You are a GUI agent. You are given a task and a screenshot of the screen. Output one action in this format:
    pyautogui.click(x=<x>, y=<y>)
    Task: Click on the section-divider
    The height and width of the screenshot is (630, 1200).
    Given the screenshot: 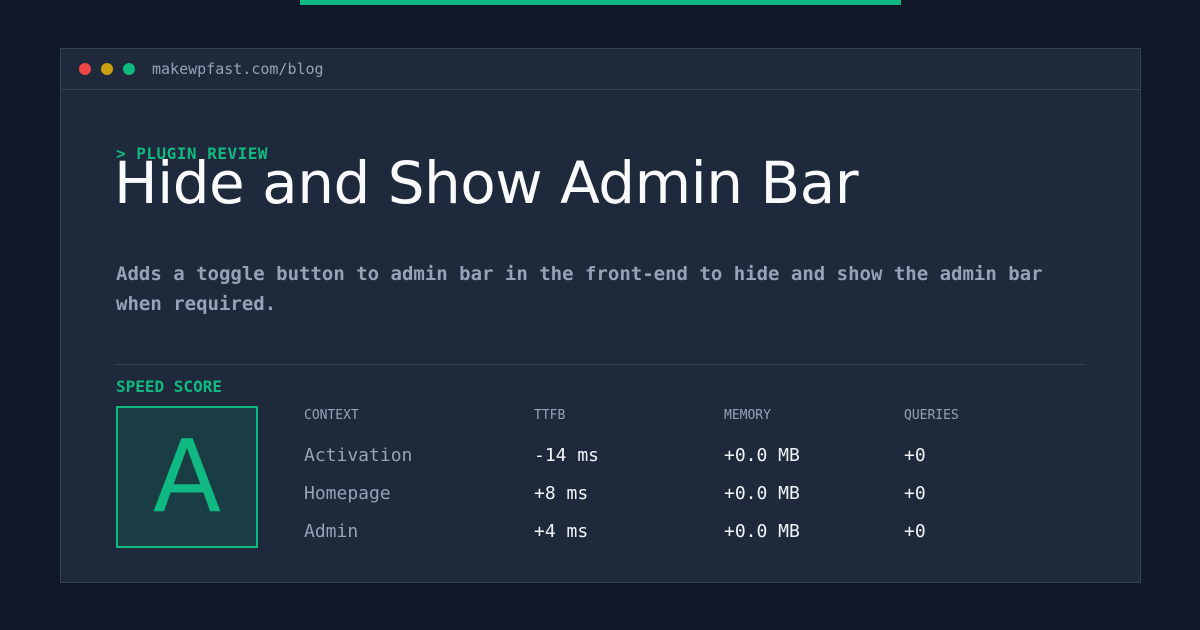 What is the action you would take?
    pyautogui.click(x=600, y=364)
    